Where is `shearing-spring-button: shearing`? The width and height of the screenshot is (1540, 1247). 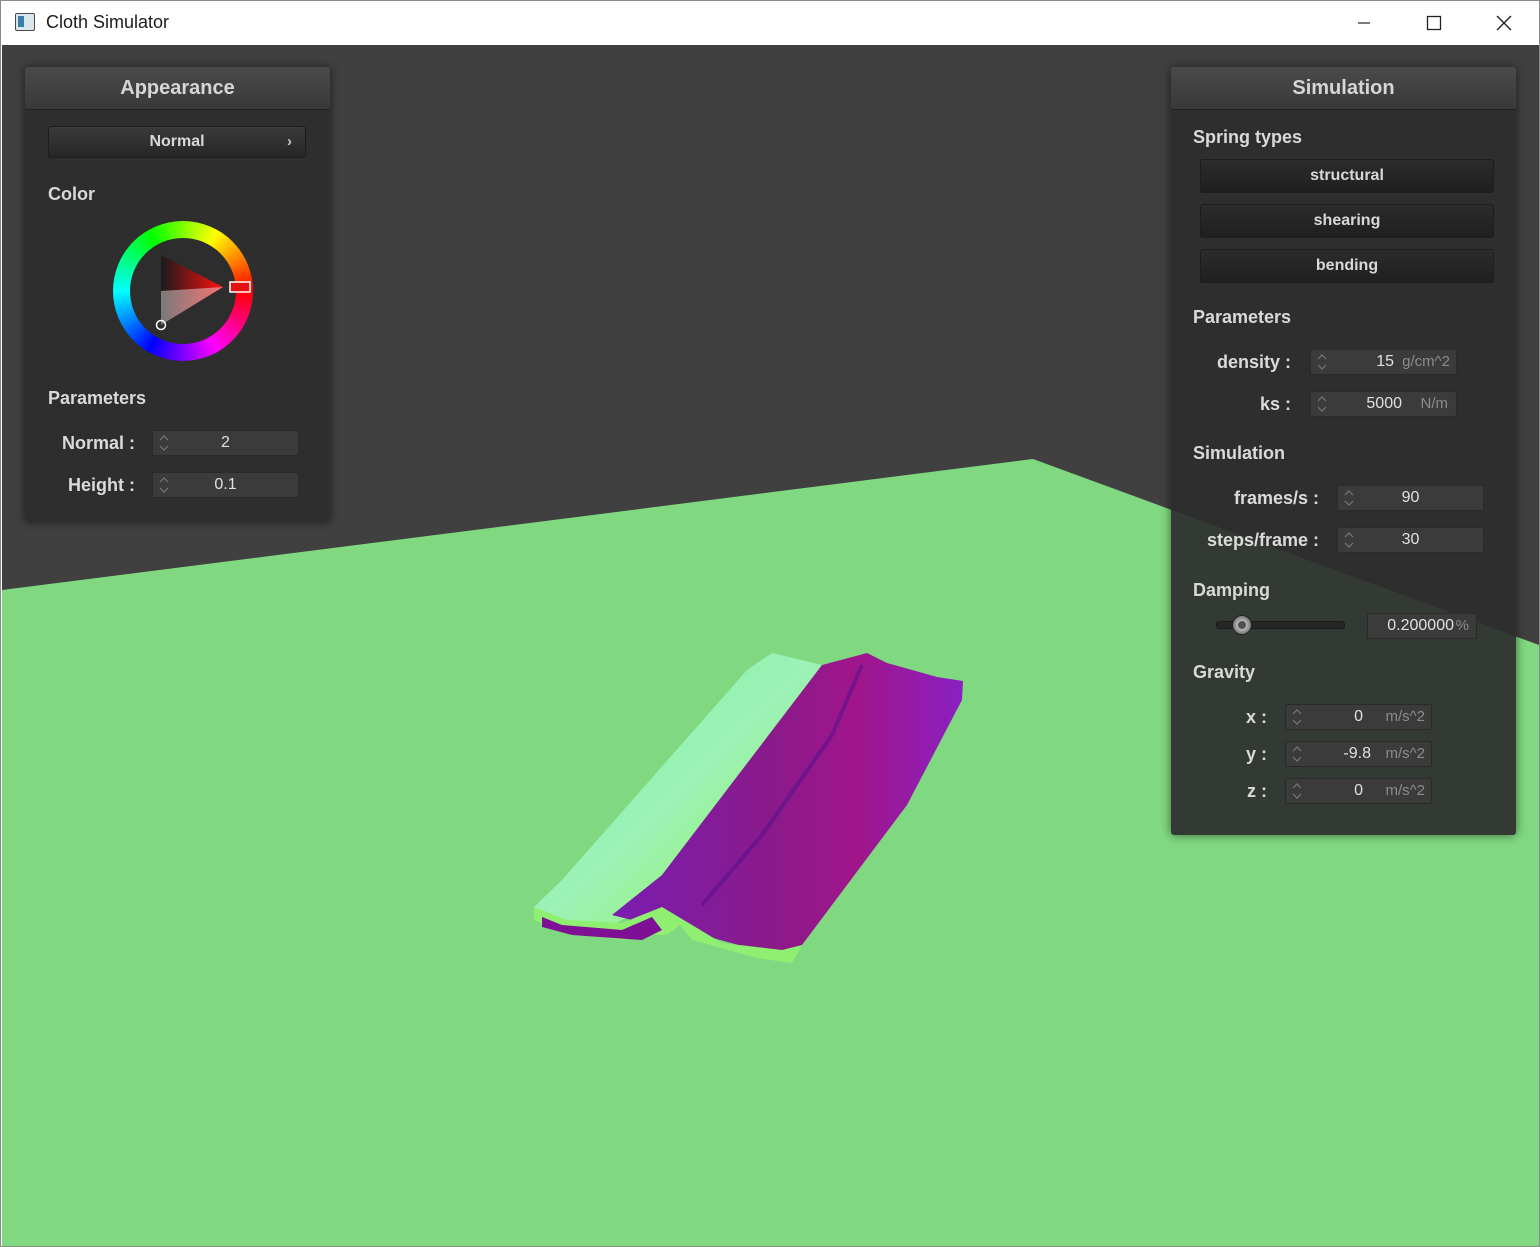 shearing-spring-button: shearing is located at coordinates (1347, 221).